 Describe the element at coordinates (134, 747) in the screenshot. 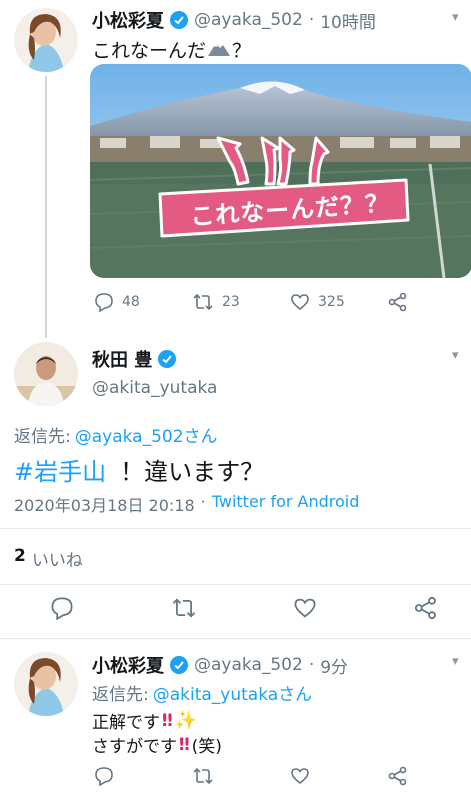

I see `tweet-text-line2: さすがです` at that location.